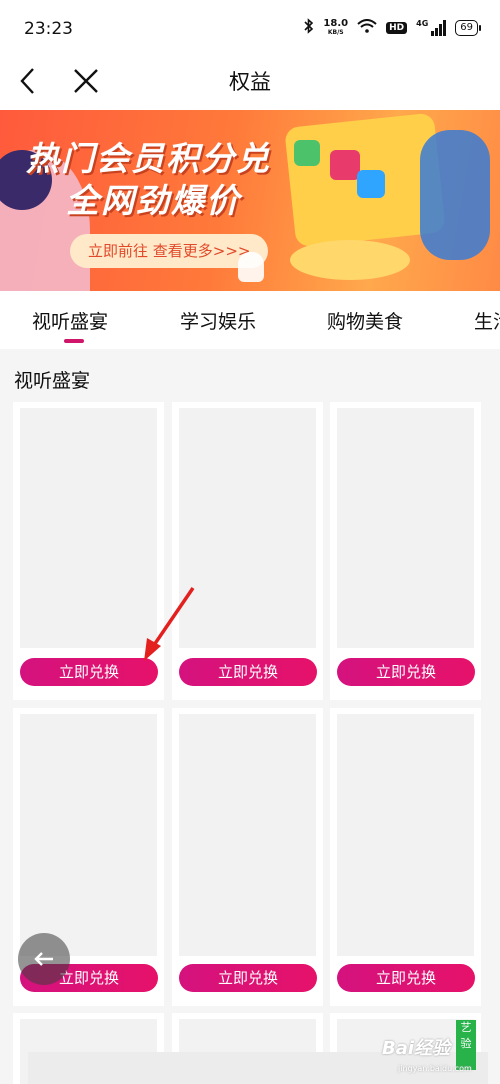 The height and width of the screenshot is (1084, 500). What do you see at coordinates (367, 28) in the screenshot?
I see `wifi-icon` at bounding box center [367, 28].